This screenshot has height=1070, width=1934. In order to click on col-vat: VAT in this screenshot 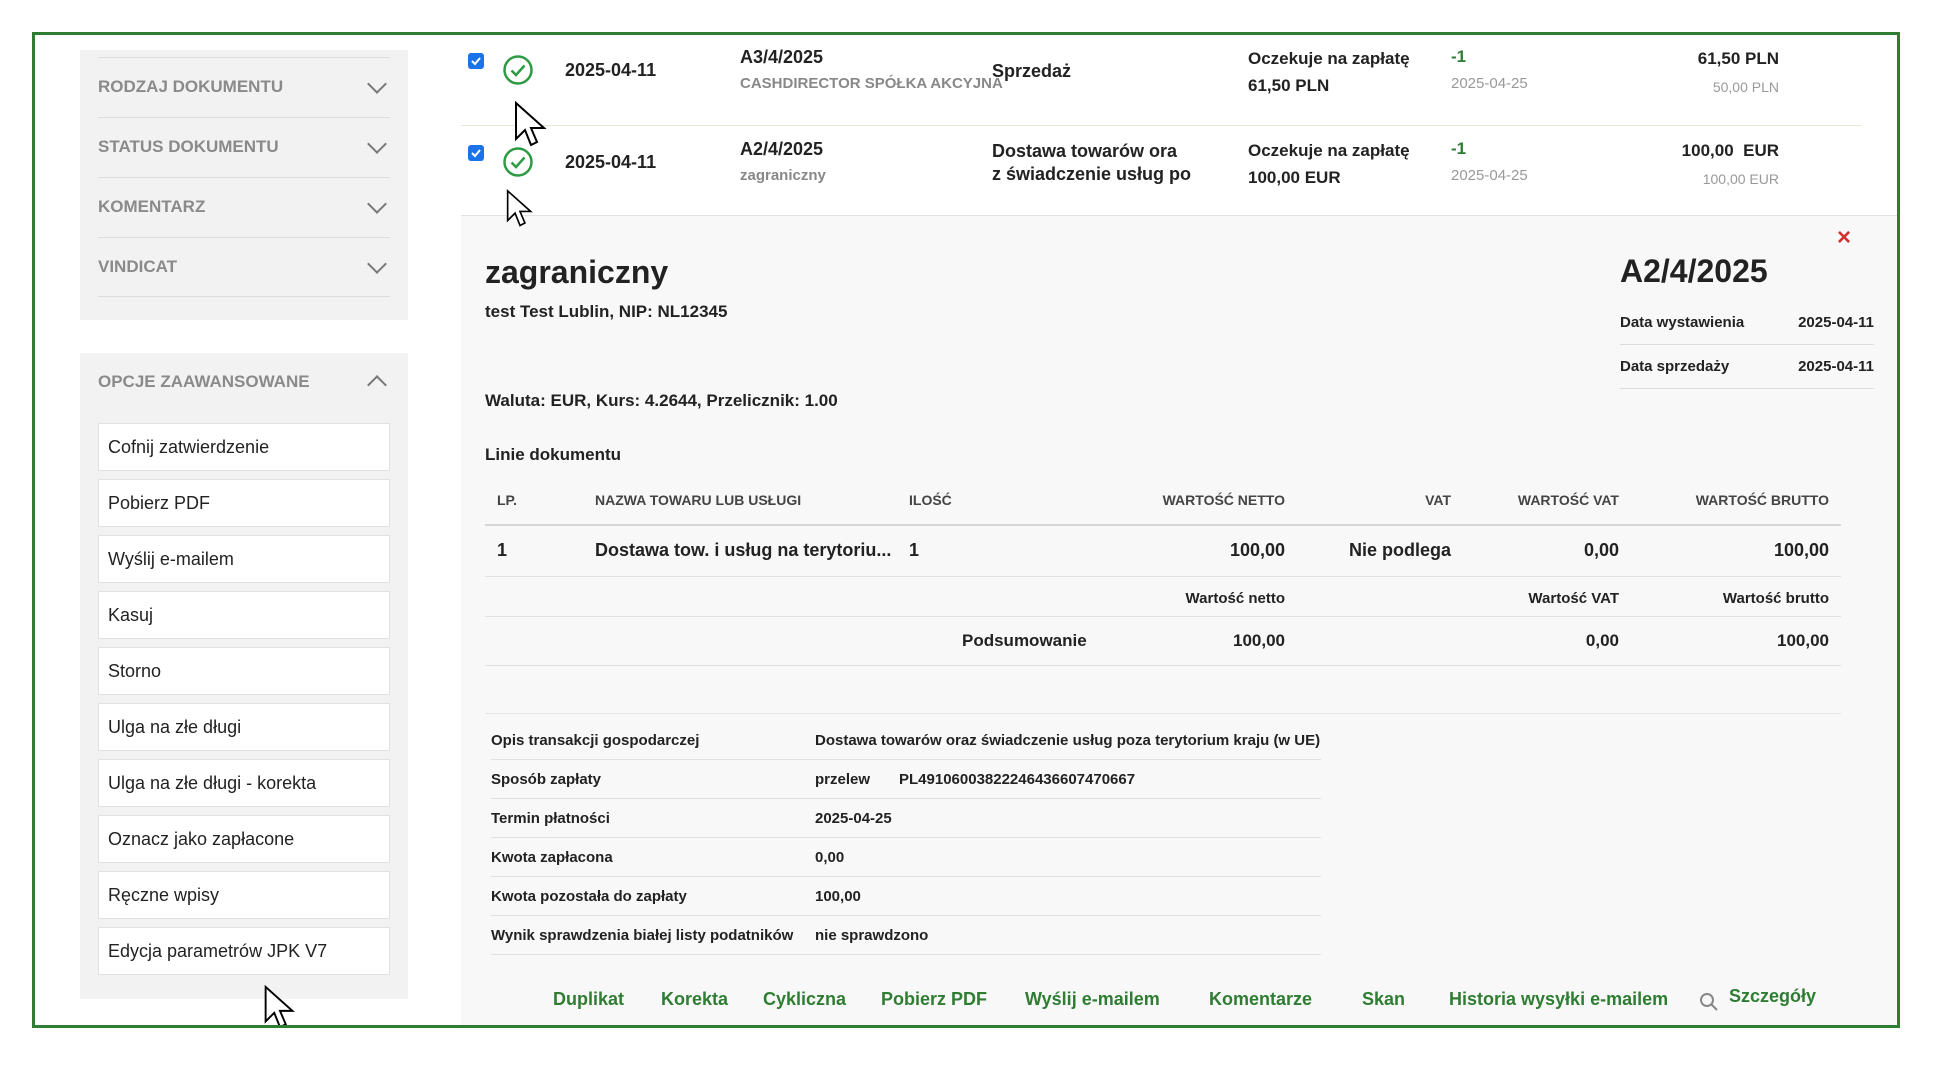, I will do `click(1438, 500)`.